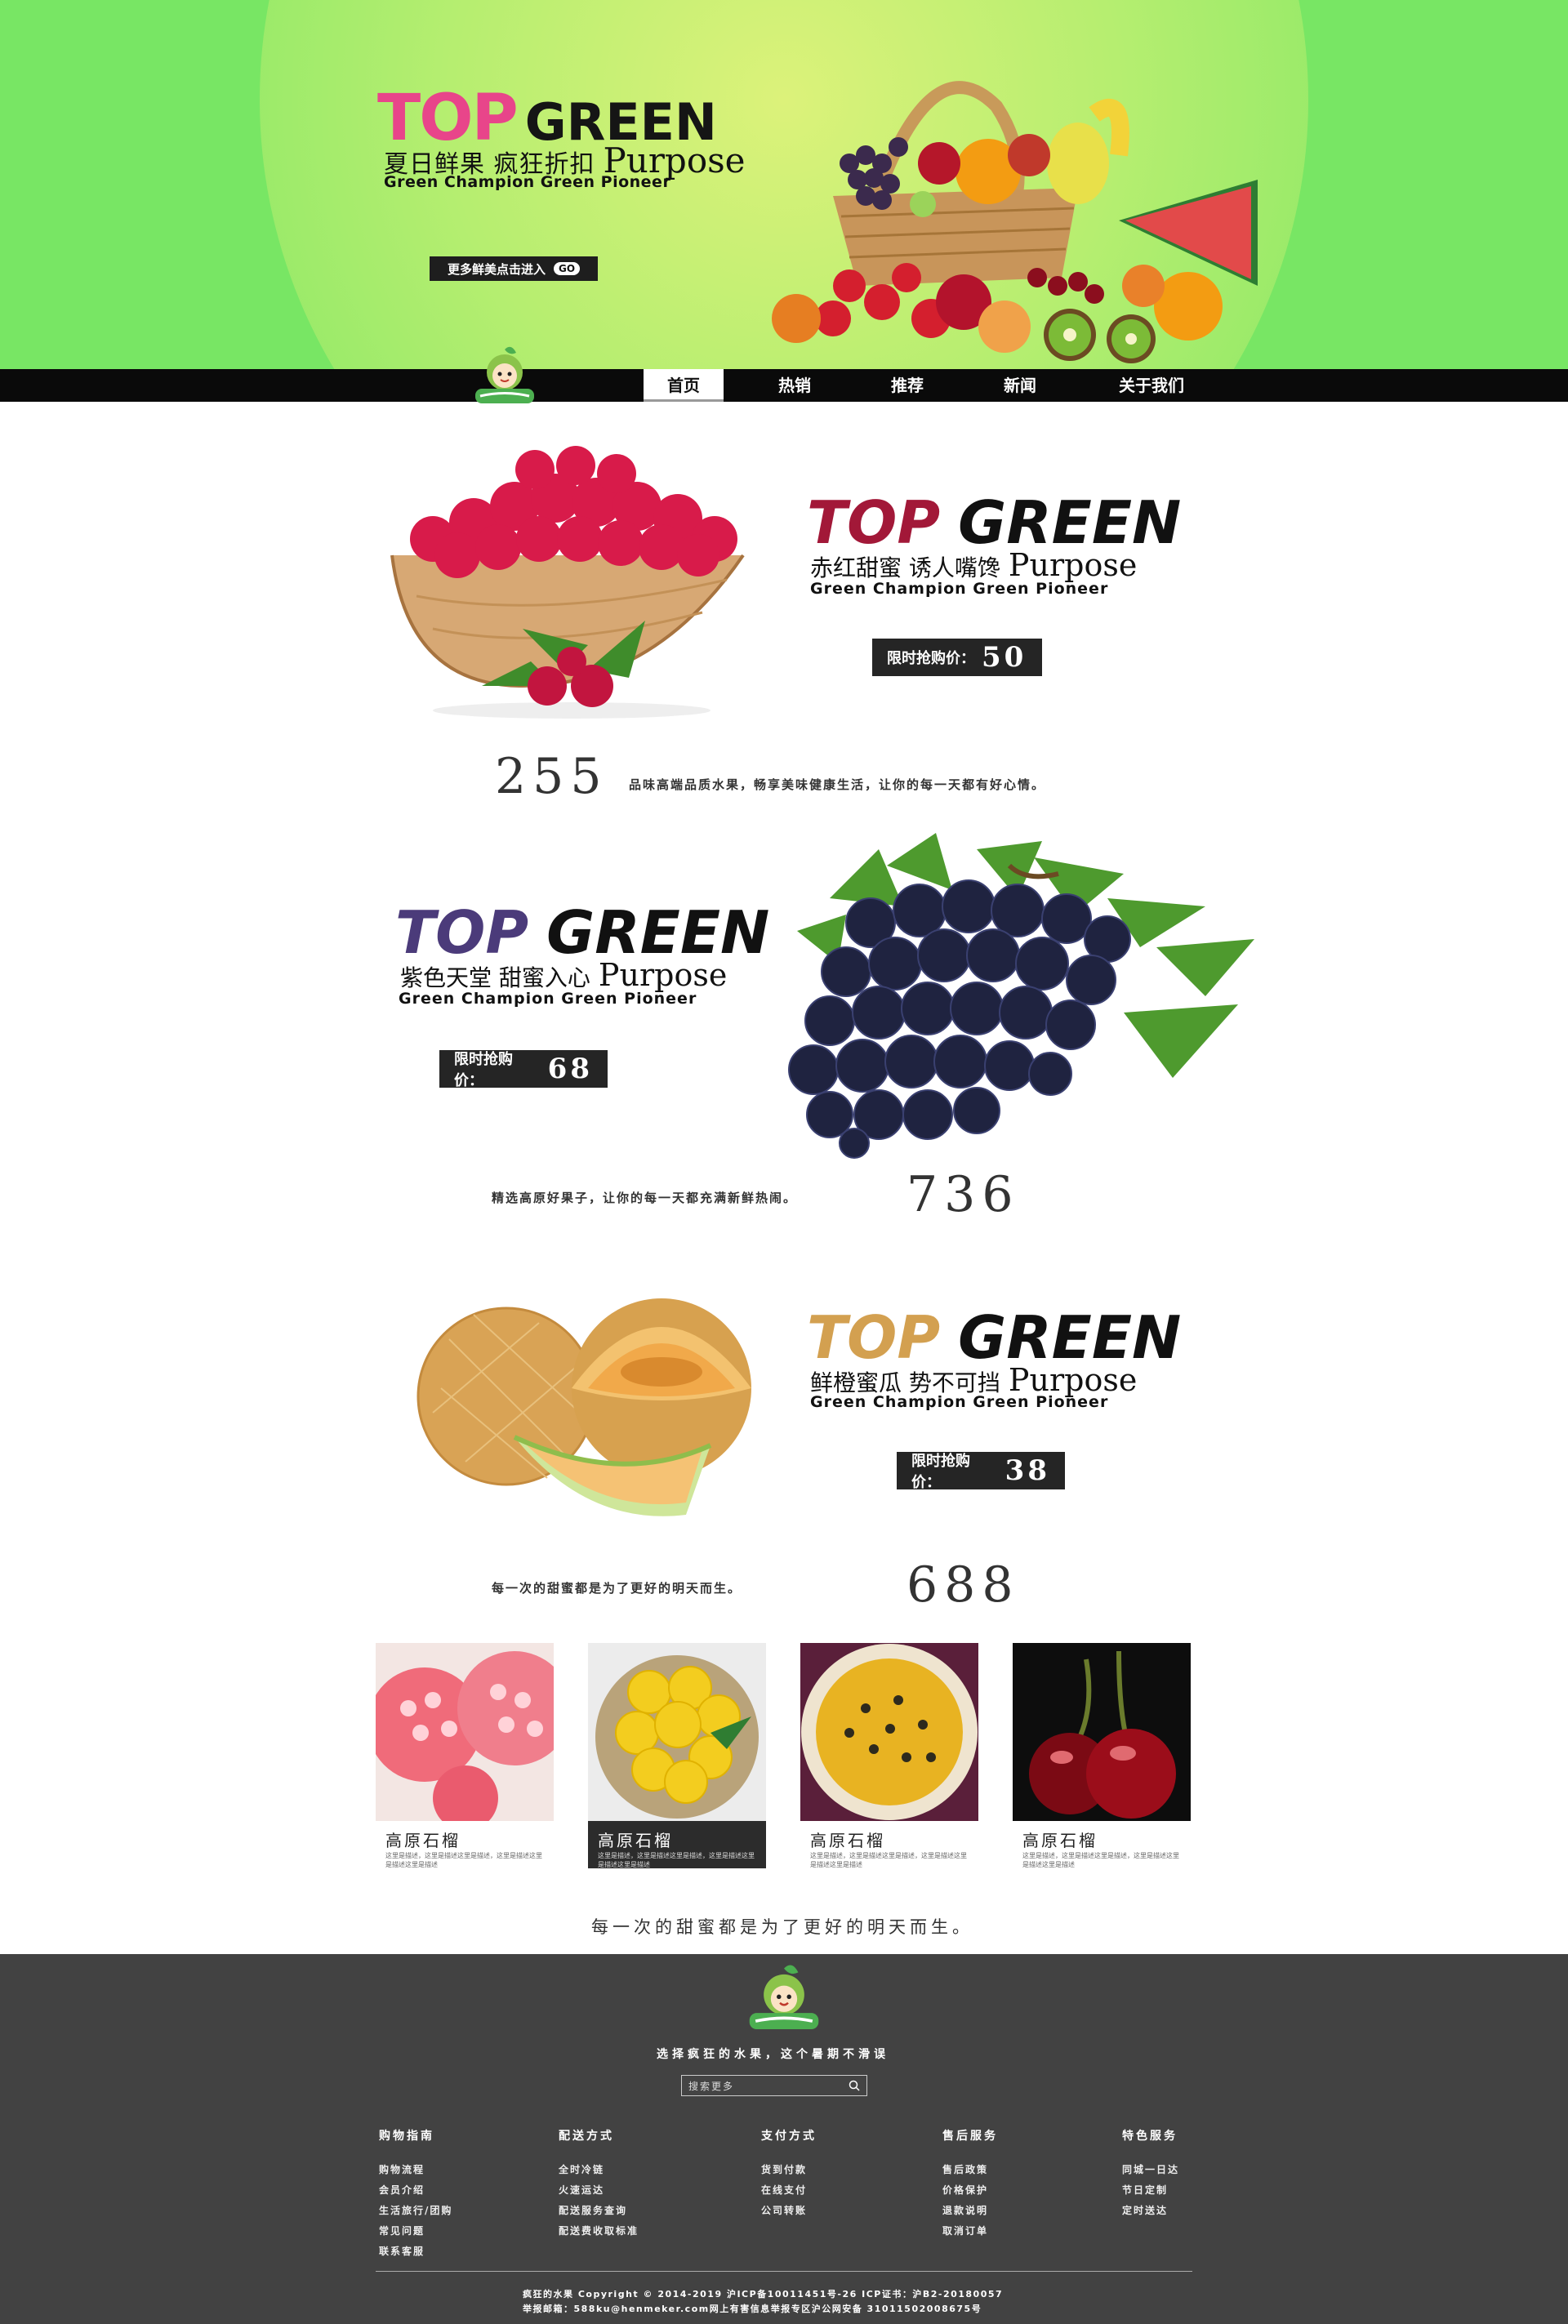 The height and width of the screenshot is (2324, 1568). What do you see at coordinates (773, 2054) in the screenshot?
I see `footer-slogan: 选择疯狂的水果，这个暑期不滑误` at bounding box center [773, 2054].